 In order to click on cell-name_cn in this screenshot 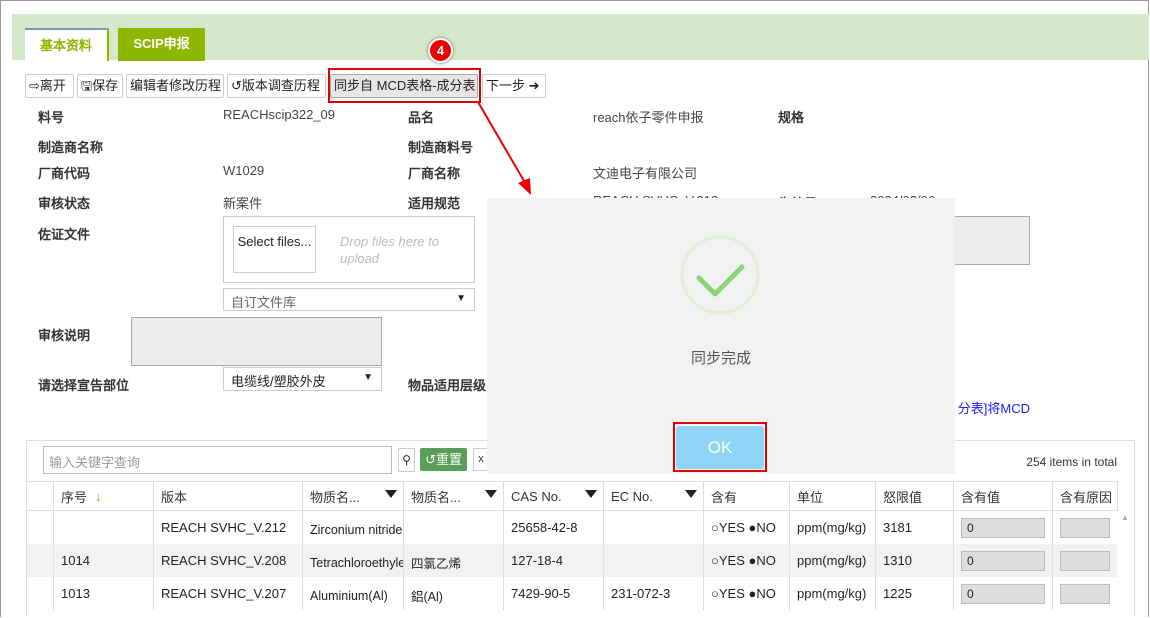, I will do `click(454, 527)`.